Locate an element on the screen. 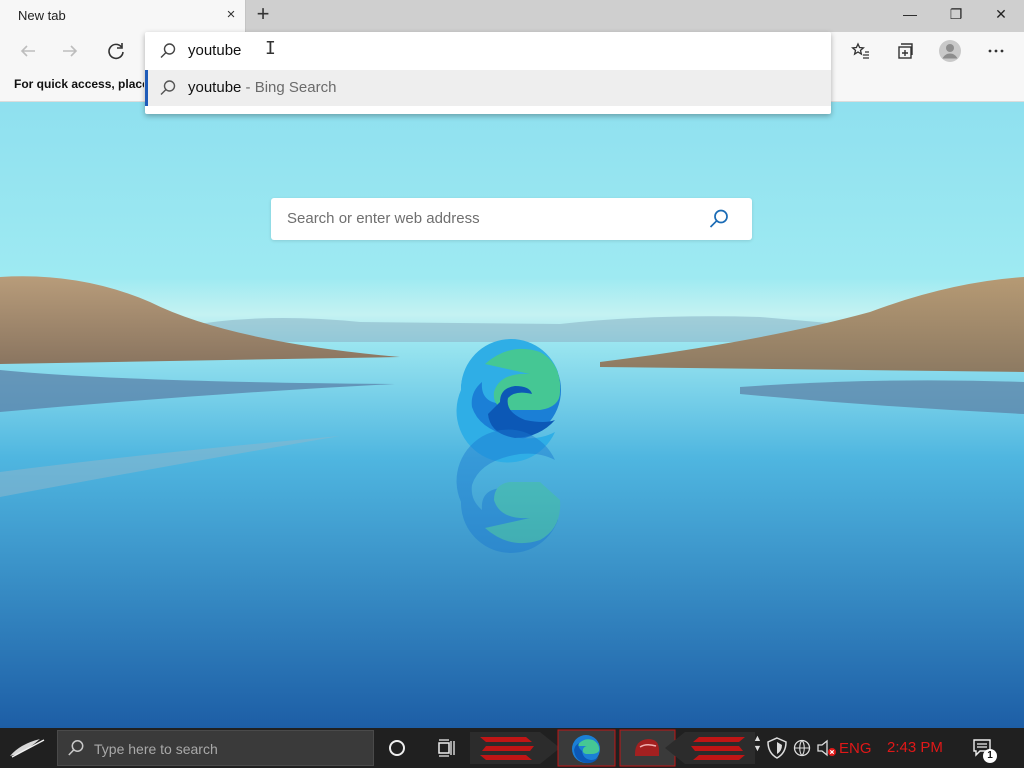 The height and width of the screenshot is (768, 1024). taskbar-search-box: Type here to search is located at coordinates (215, 748).